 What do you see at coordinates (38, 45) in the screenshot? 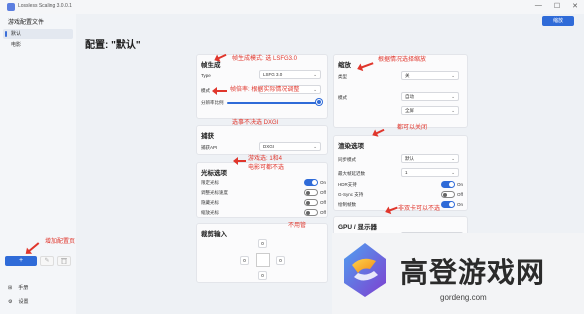
I see `profile-item-movie: 电影` at bounding box center [38, 45].